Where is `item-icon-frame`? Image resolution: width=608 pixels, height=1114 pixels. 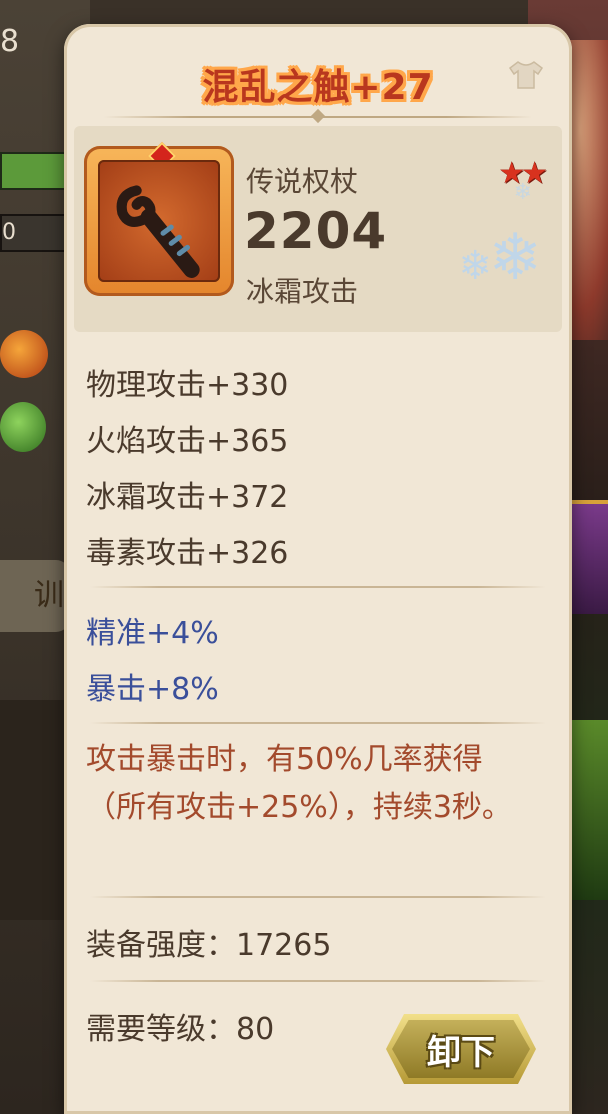
item-icon-frame is located at coordinates (159, 218).